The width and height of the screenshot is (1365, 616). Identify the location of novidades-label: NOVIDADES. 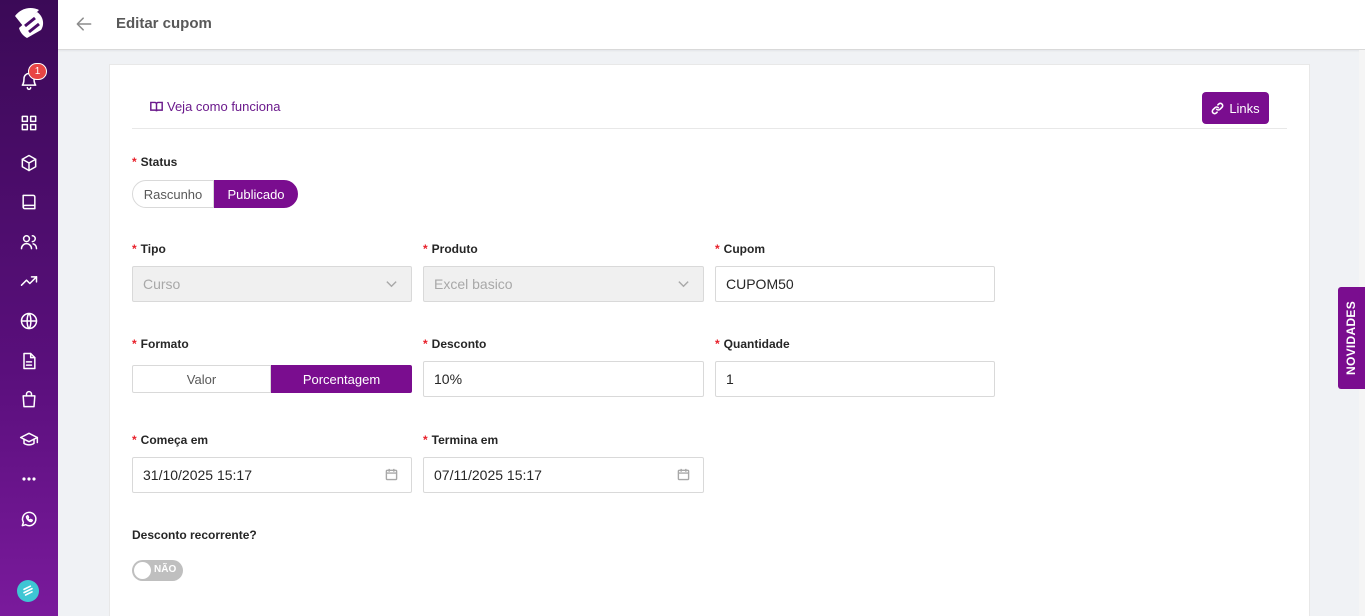
(1351, 338).